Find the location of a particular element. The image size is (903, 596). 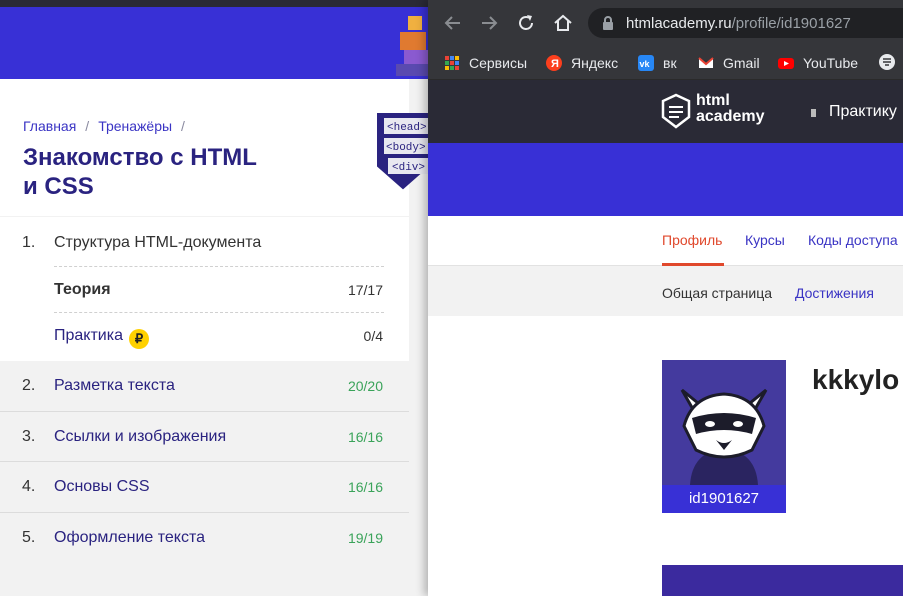

bookmark-services: Сервисы is located at coordinates (485, 63).